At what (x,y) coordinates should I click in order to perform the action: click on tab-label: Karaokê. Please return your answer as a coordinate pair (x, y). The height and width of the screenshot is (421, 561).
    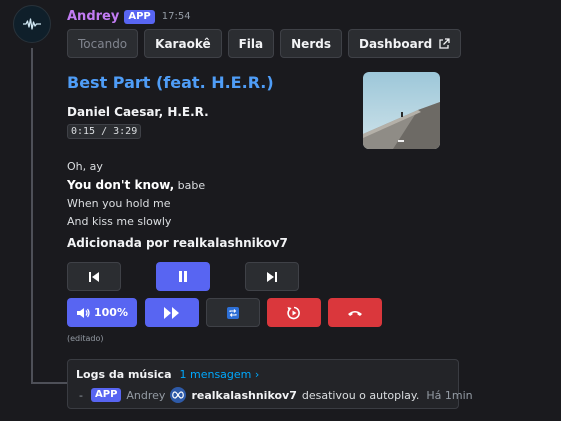
    Looking at the image, I should click on (183, 43).